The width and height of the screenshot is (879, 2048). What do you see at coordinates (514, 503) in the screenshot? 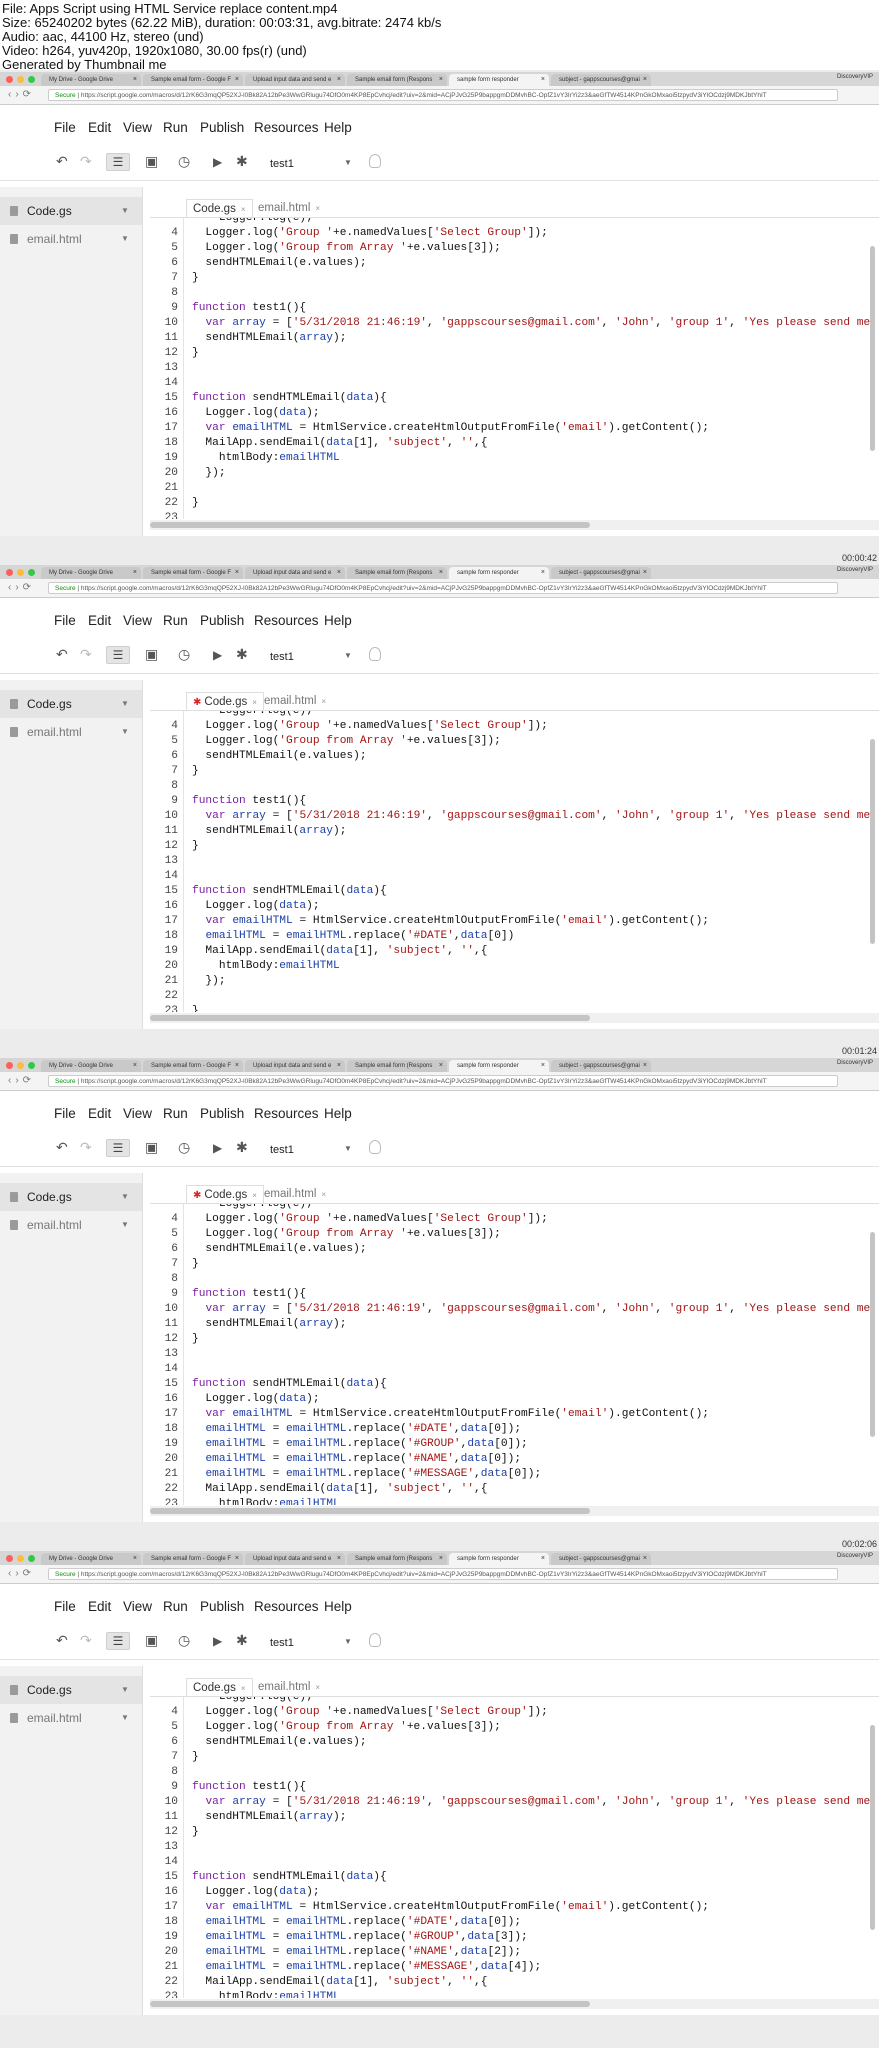
I see `code-line: 22}` at bounding box center [514, 503].